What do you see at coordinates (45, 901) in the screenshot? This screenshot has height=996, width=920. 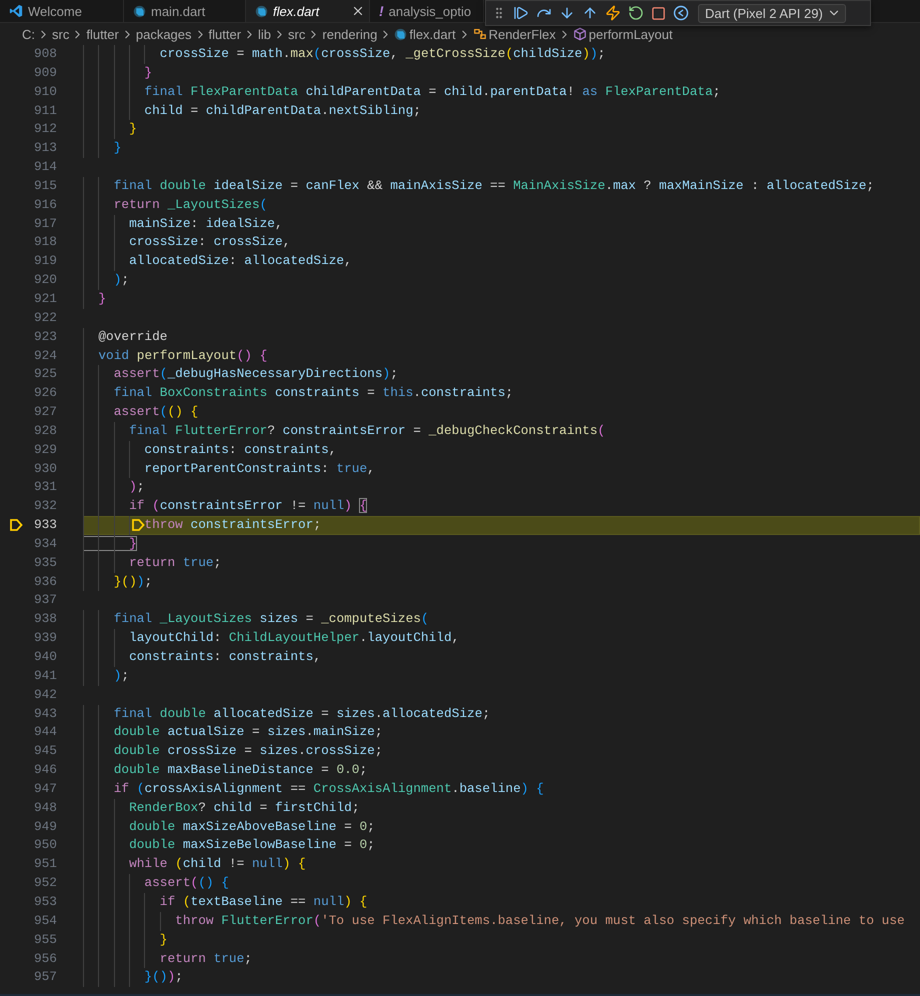 I see `line-number: 953` at bounding box center [45, 901].